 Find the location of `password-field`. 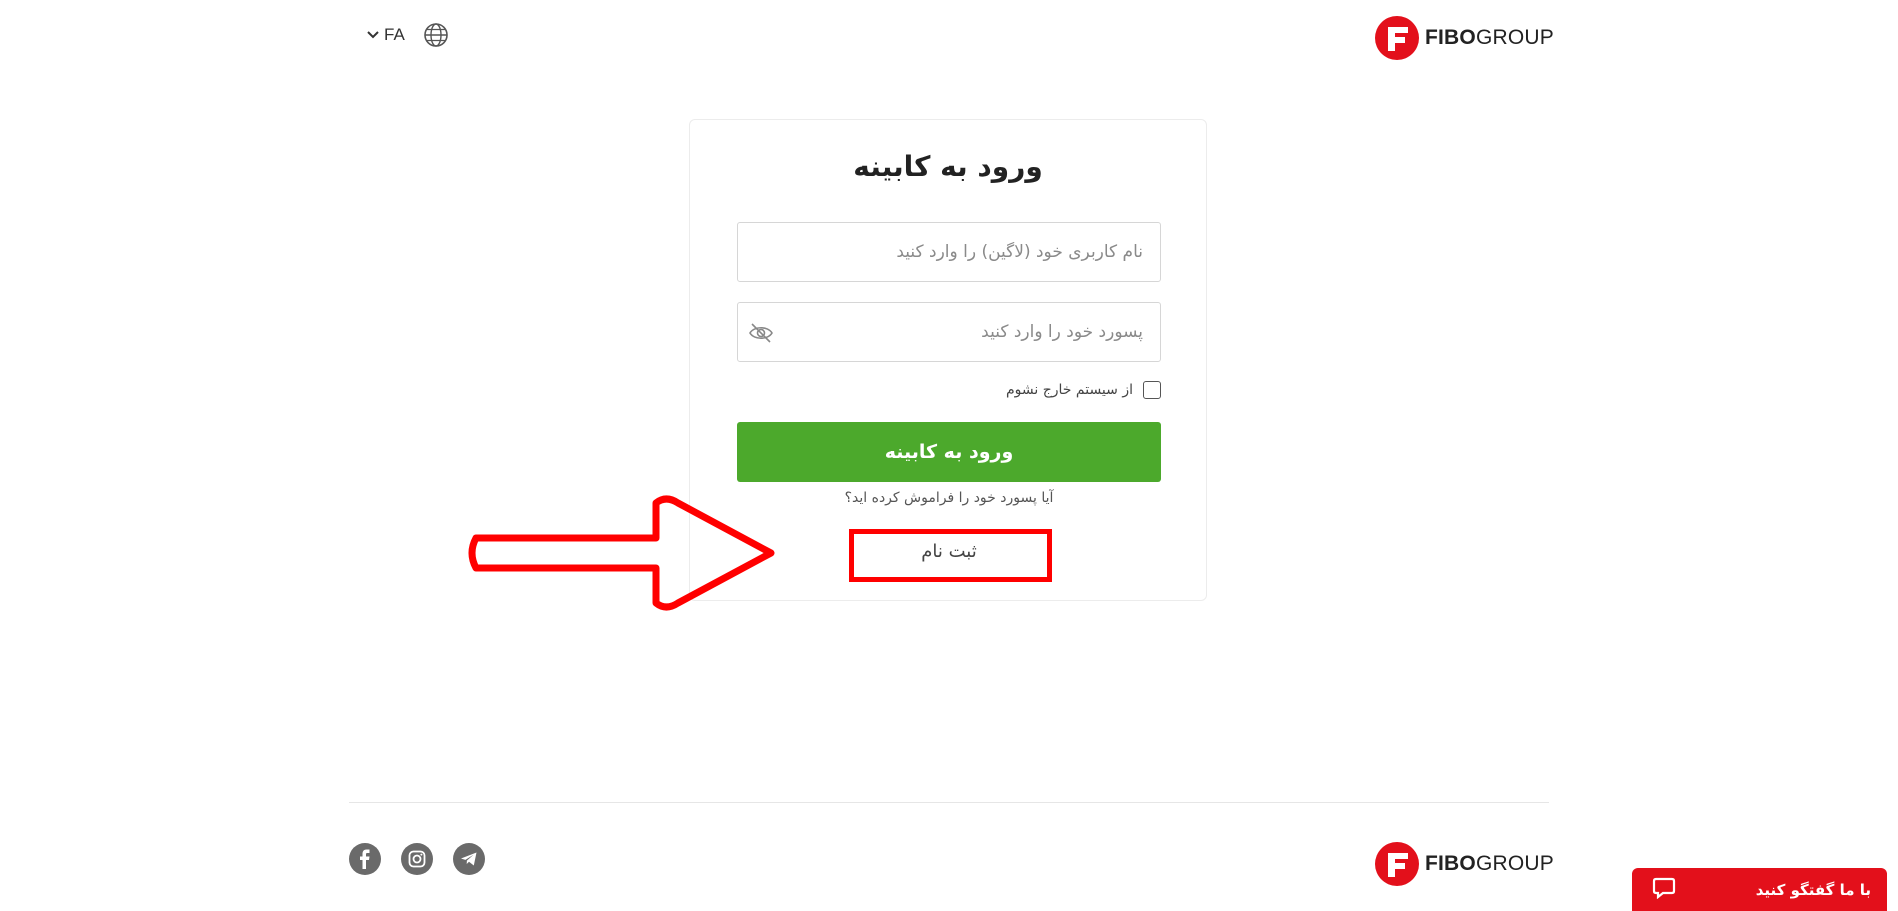

password-field is located at coordinates (949, 332).